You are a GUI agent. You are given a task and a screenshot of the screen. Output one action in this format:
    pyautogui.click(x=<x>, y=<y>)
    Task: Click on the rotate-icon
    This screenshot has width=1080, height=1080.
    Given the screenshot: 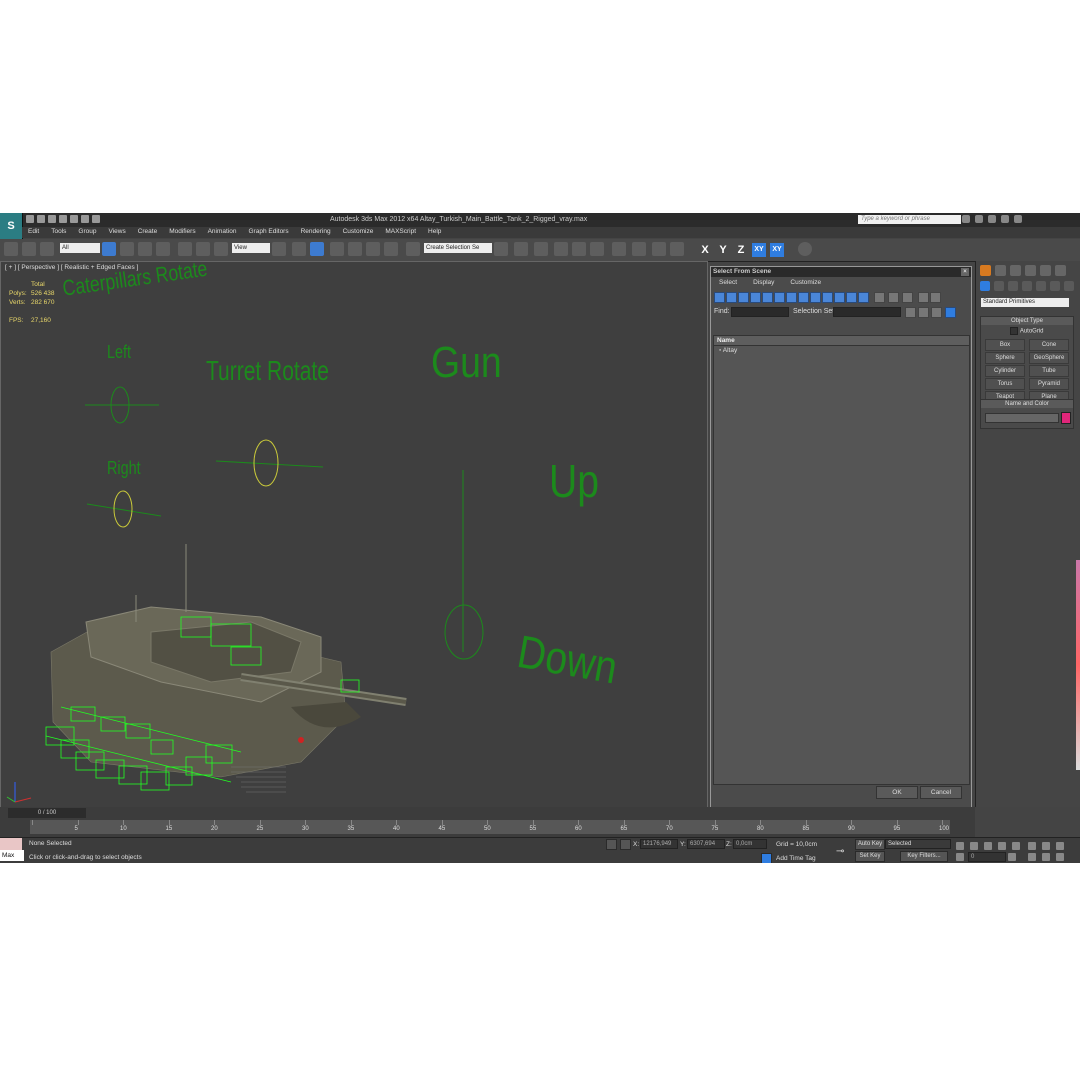 What is the action you would take?
    pyautogui.click(x=203, y=249)
    